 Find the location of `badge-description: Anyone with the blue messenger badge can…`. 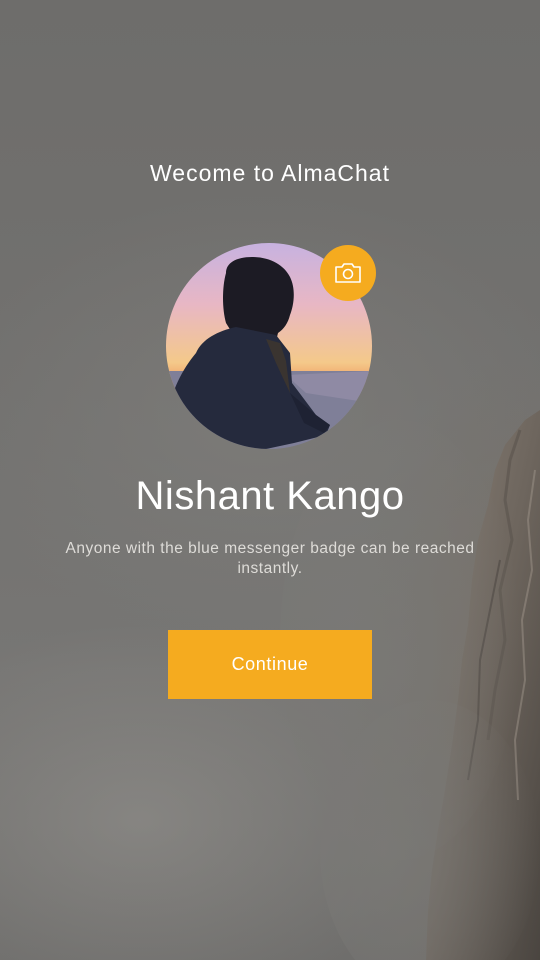

badge-description: Anyone with the blue messenger badge can… is located at coordinates (270, 558).